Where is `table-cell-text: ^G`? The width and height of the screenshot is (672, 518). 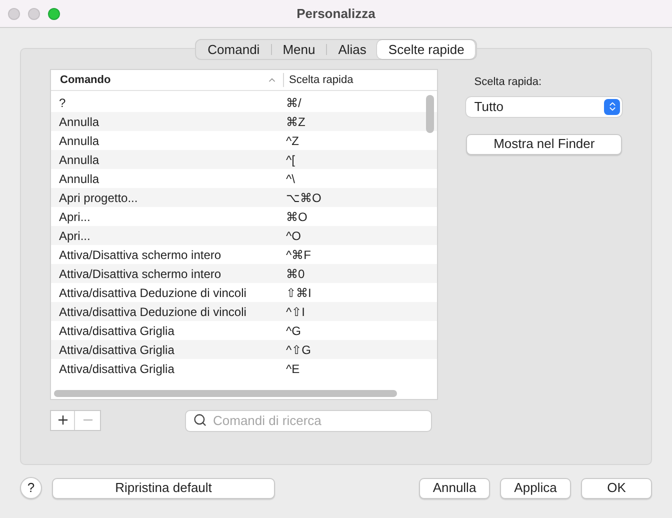 table-cell-text: ^G is located at coordinates (293, 331).